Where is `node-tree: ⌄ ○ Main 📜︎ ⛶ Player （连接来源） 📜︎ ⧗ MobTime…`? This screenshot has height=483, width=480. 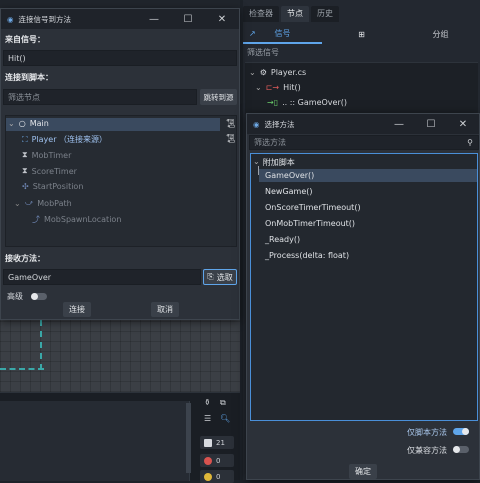 node-tree: ⌄ ○ Main 📜︎ ⛶ Player （连接来源） 📜︎ ⧗ MobTime… is located at coordinates (121, 181).